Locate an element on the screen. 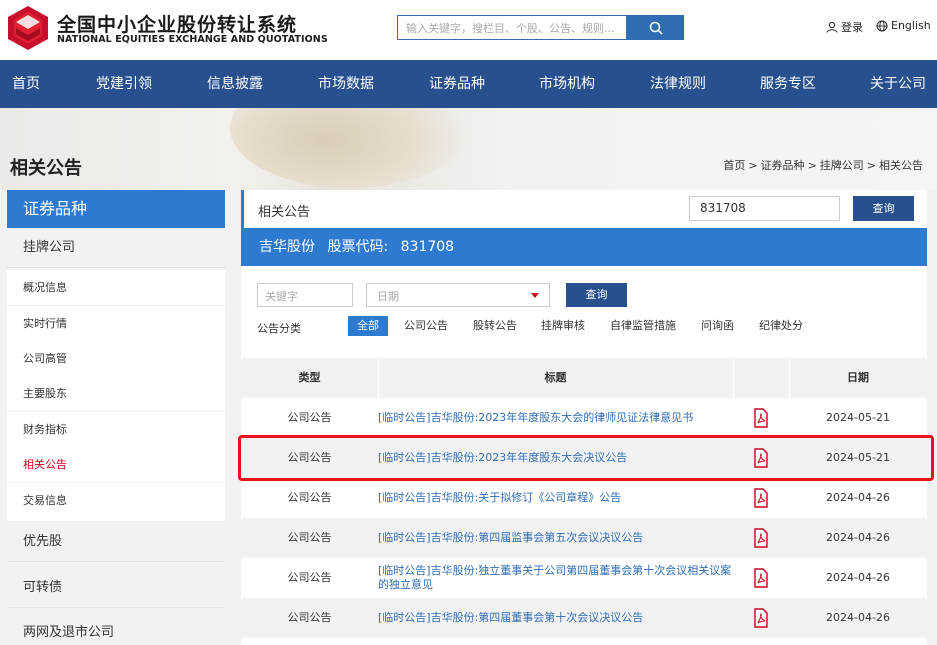 Image resolution: width=937 pixels, height=645 pixels. col-header-type: 类型 is located at coordinates (309, 377).